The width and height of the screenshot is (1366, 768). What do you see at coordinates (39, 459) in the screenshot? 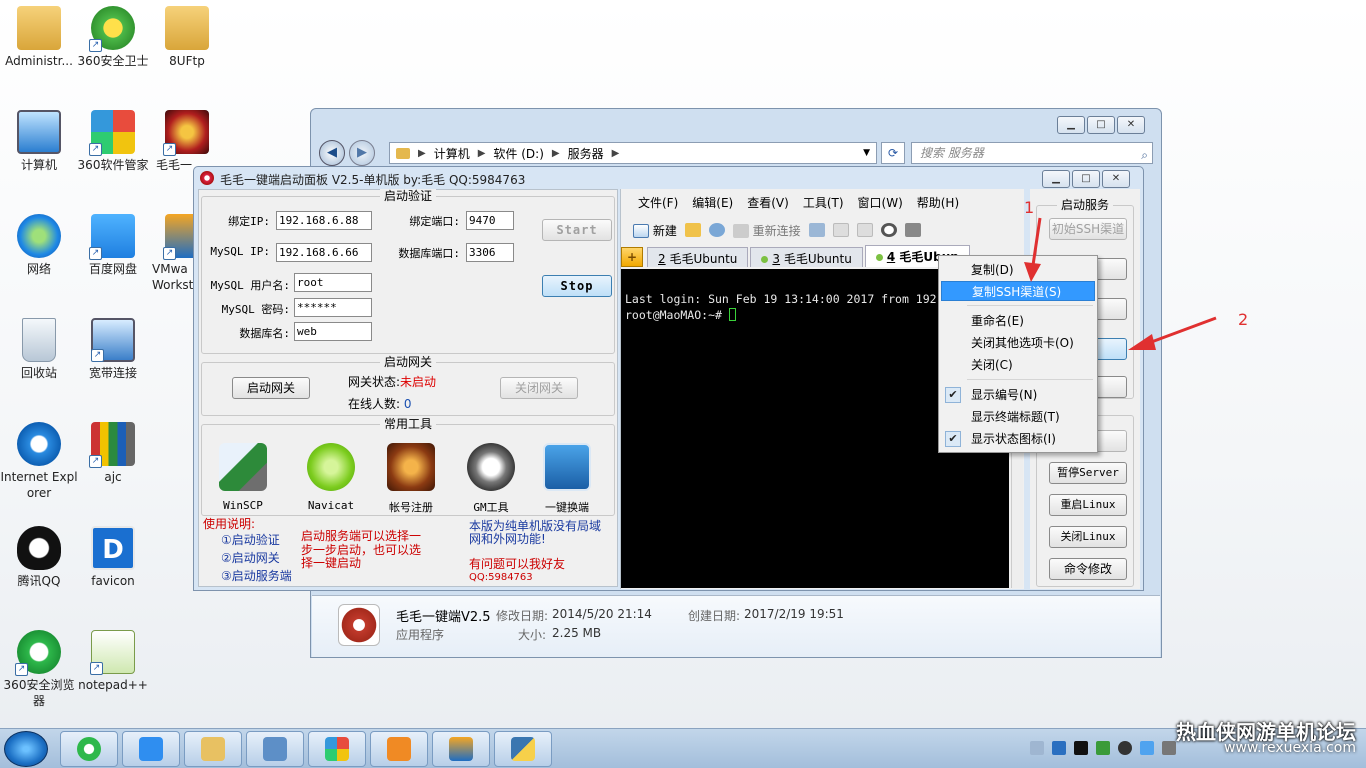
I see `desktop-icon-ie: Internet Explorer` at bounding box center [39, 459].